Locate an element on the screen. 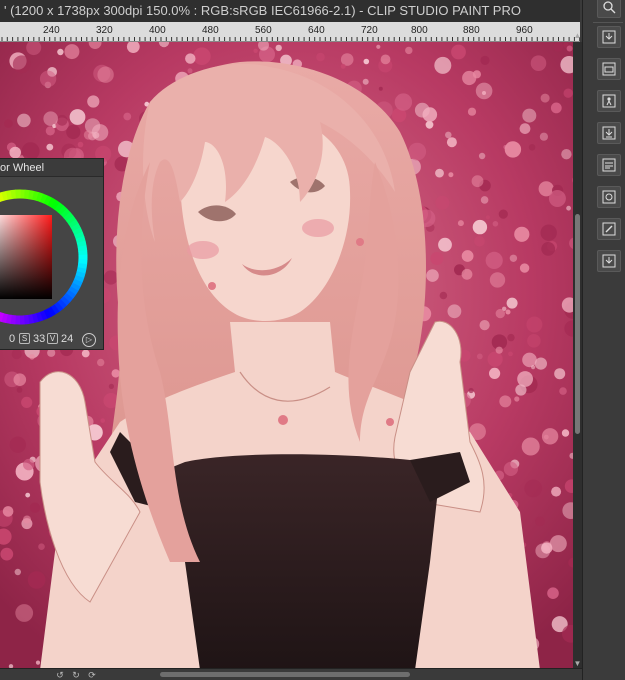 The width and height of the screenshot is (625, 680). vertical-scrollbar is located at coordinates (577, 356).